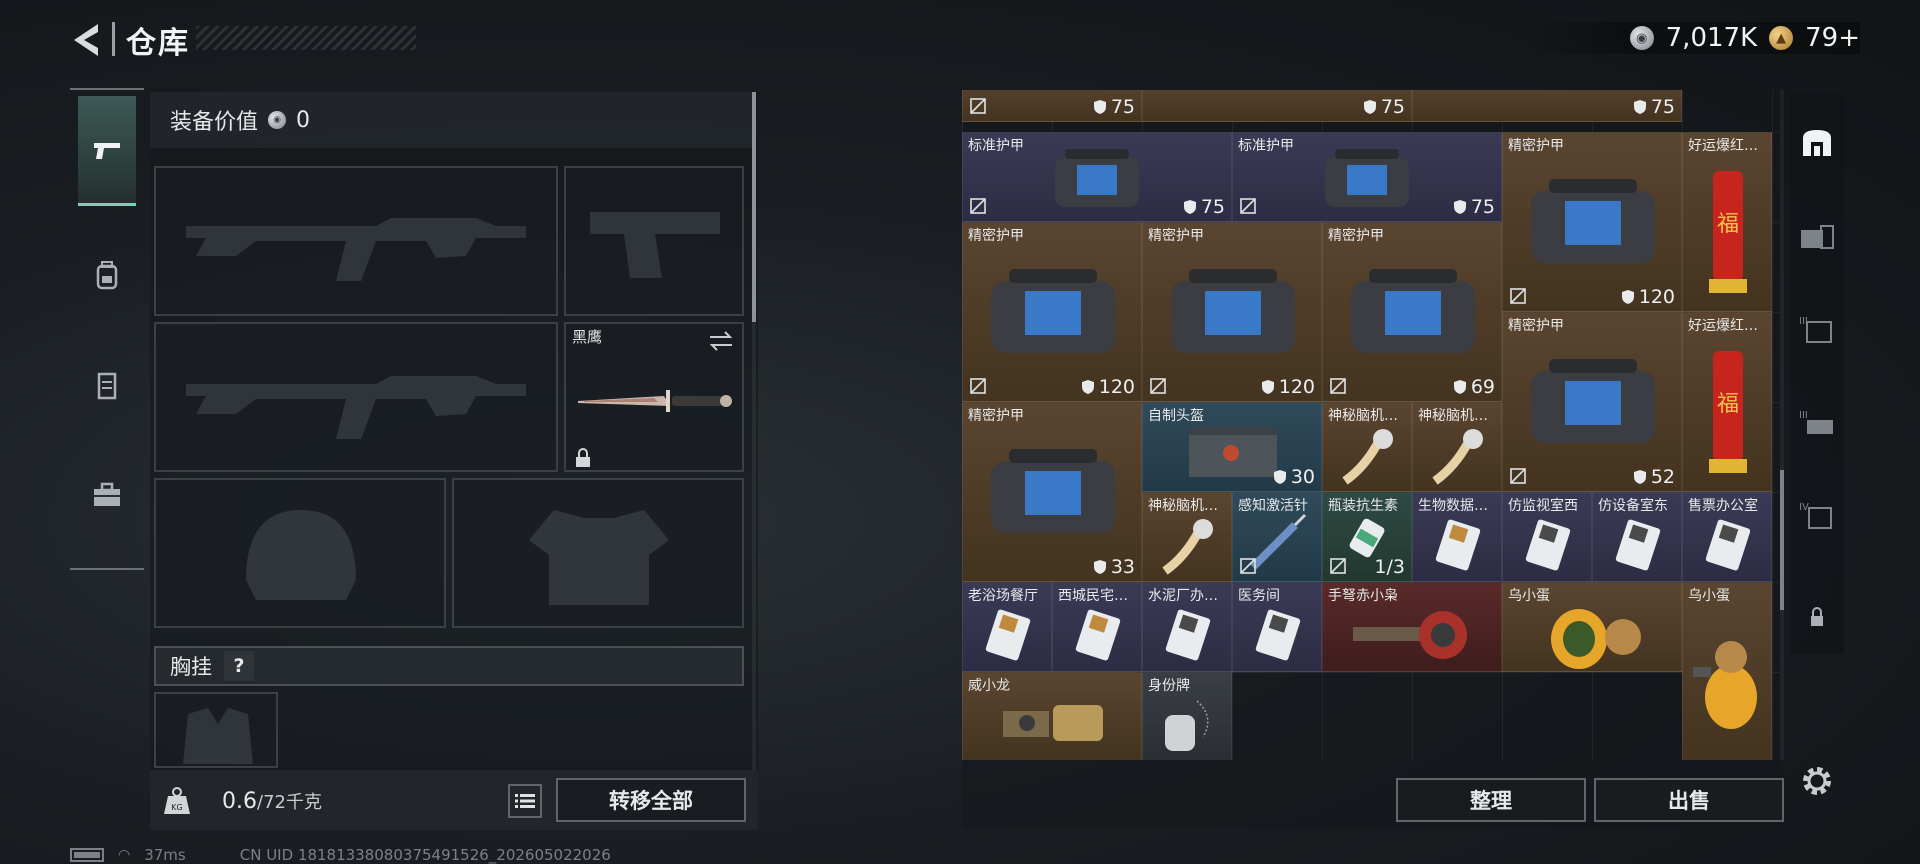 This screenshot has width=1920, height=864. I want to click on stash-tab-home, so click(1817, 144).